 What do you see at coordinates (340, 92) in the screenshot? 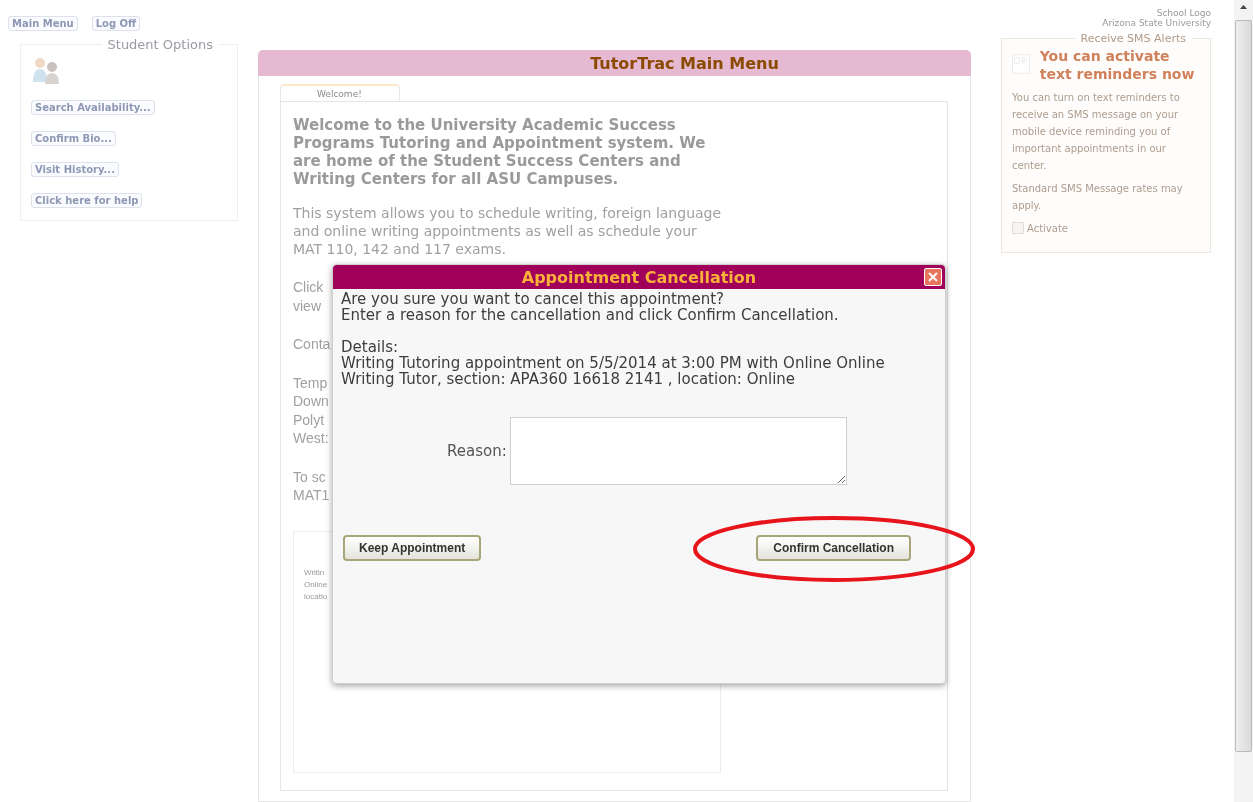
I see `tab: Welcome!` at bounding box center [340, 92].